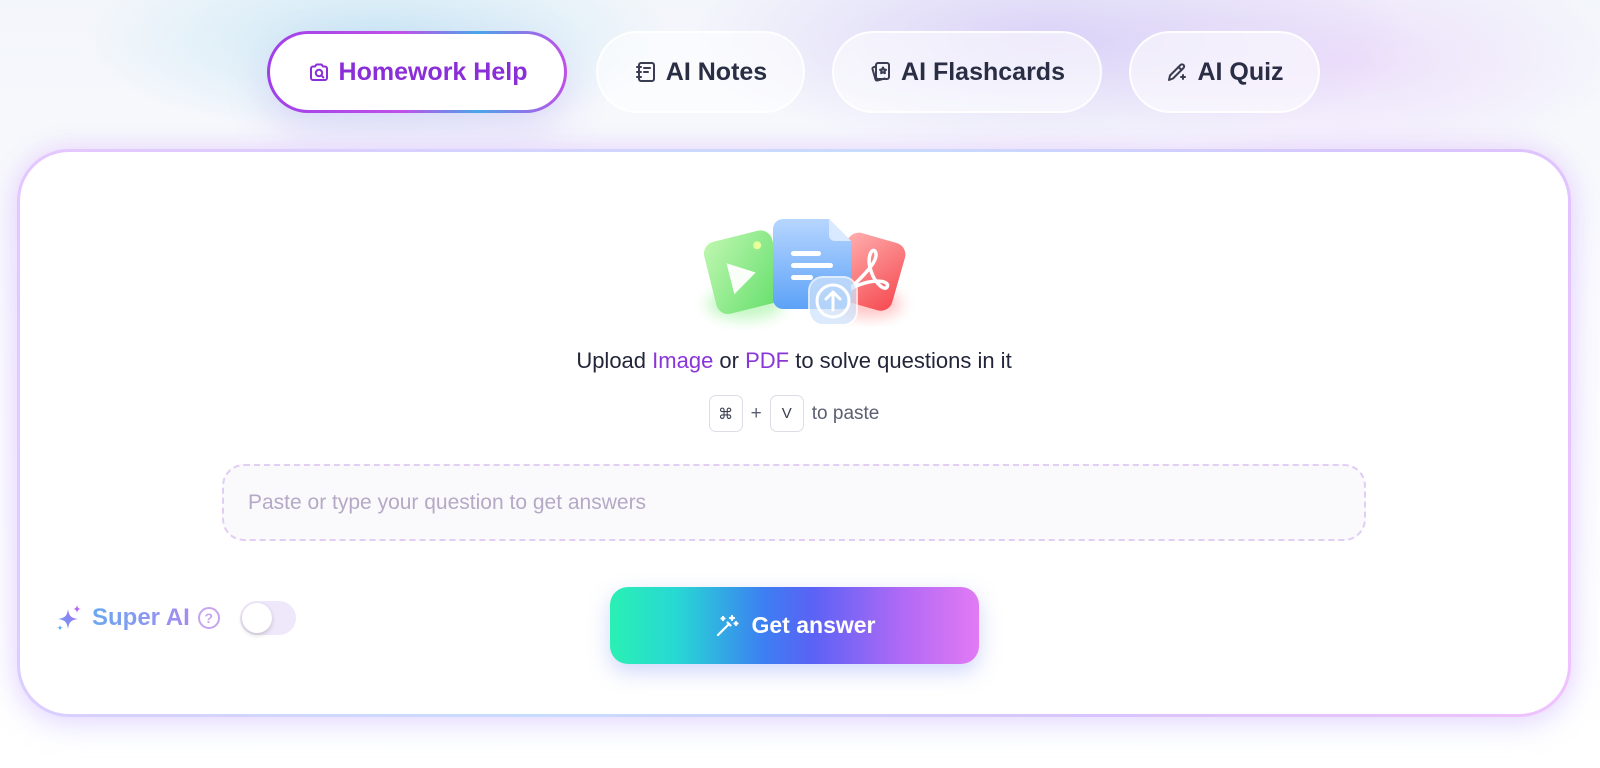  I want to click on camera-search-icon, so click(319, 72).